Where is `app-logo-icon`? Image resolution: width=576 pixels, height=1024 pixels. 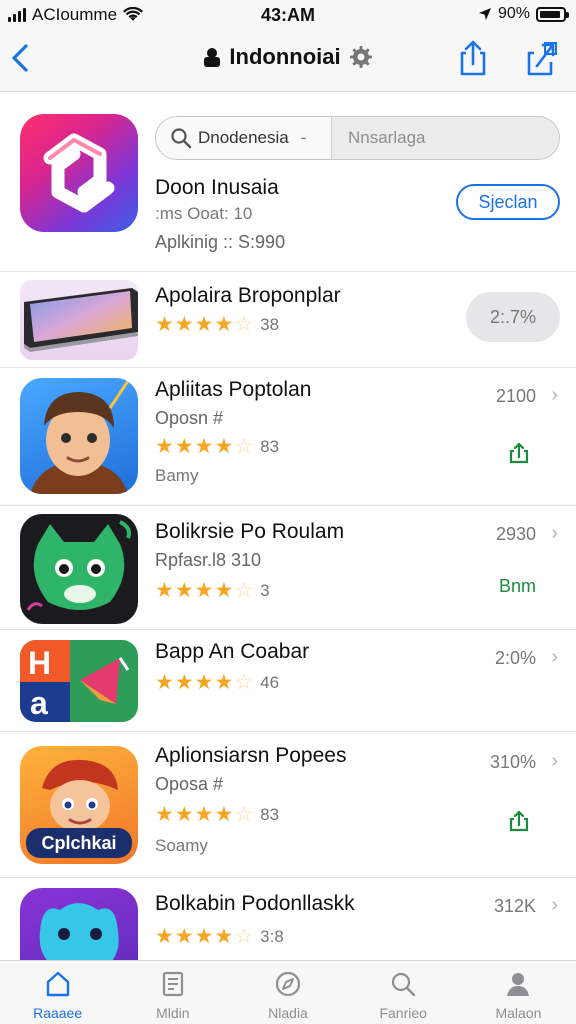
app-logo-icon is located at coordinates (79, 173).